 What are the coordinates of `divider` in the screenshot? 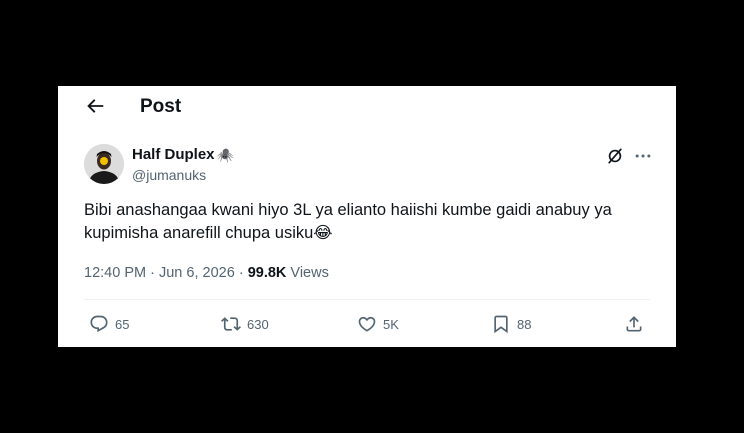 It's located at (367, 299).